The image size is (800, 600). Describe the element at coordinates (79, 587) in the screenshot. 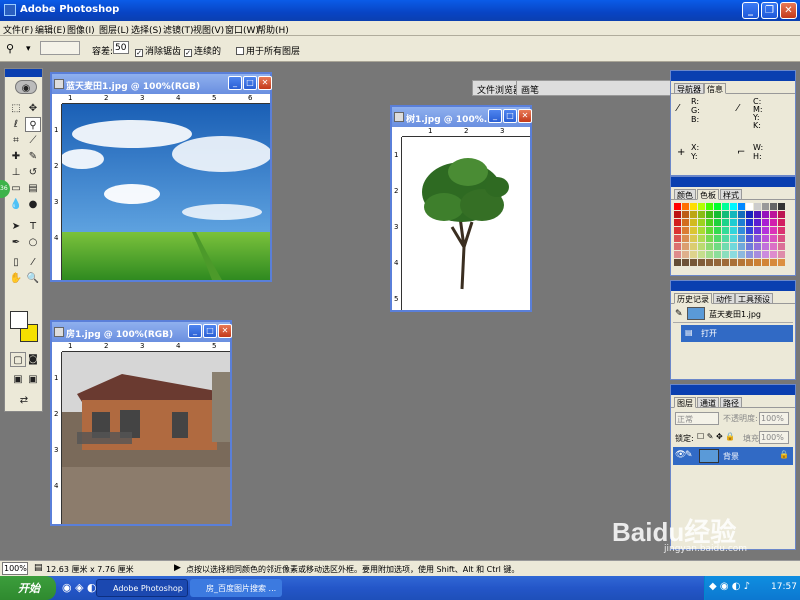

I see `quick-launch-icons: ◉ ◈ ◐` at that location.